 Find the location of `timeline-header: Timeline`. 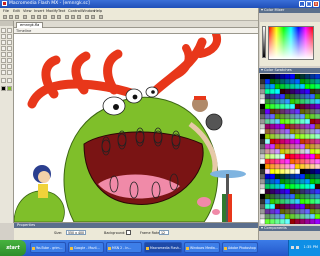

timeline-header: Timeline is located at coordinates (23, 31).